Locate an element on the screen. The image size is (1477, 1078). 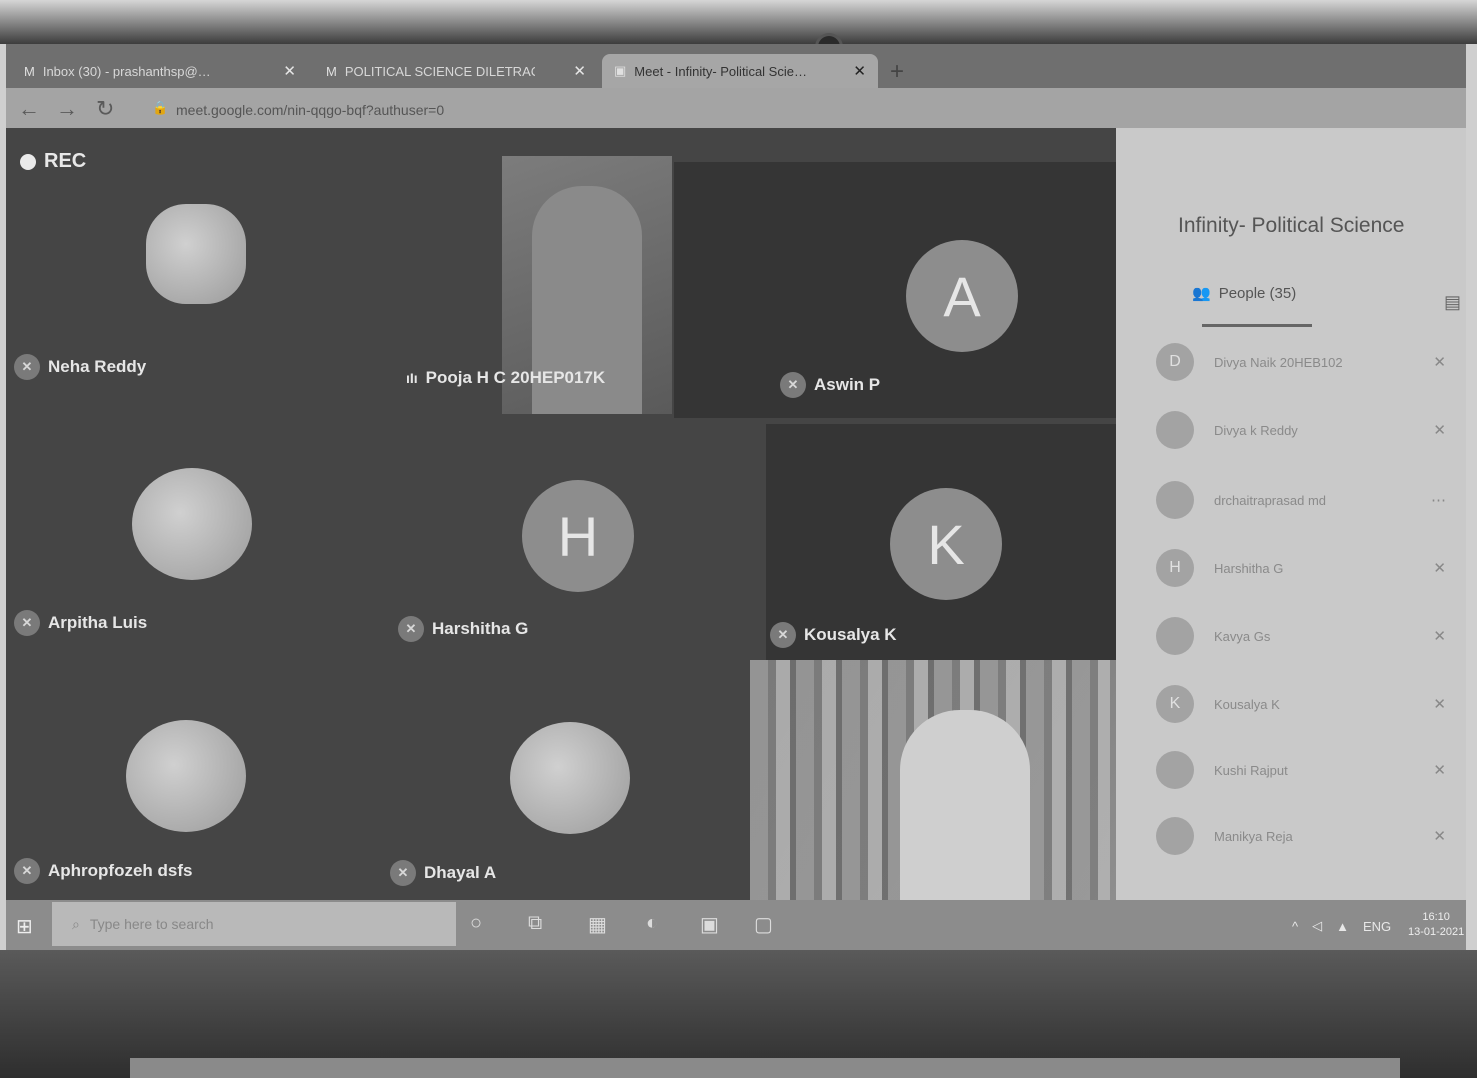
tile-aswin-p: A ✕ Aswin P is located at coordinates (911, 290).